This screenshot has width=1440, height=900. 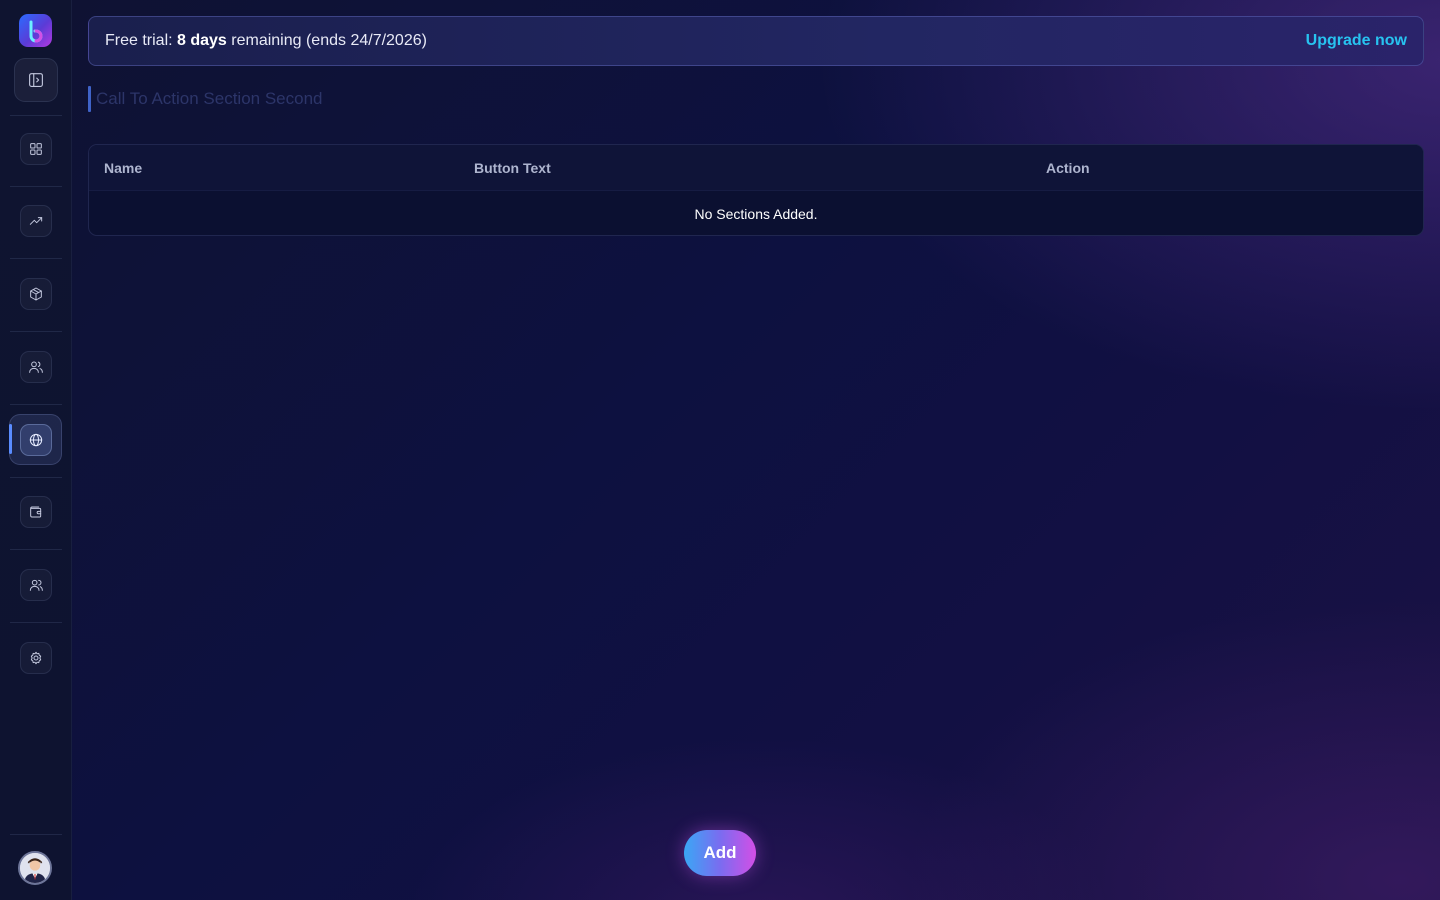 I want to click on sidebar-item-customers, so click(x=36, y=367).